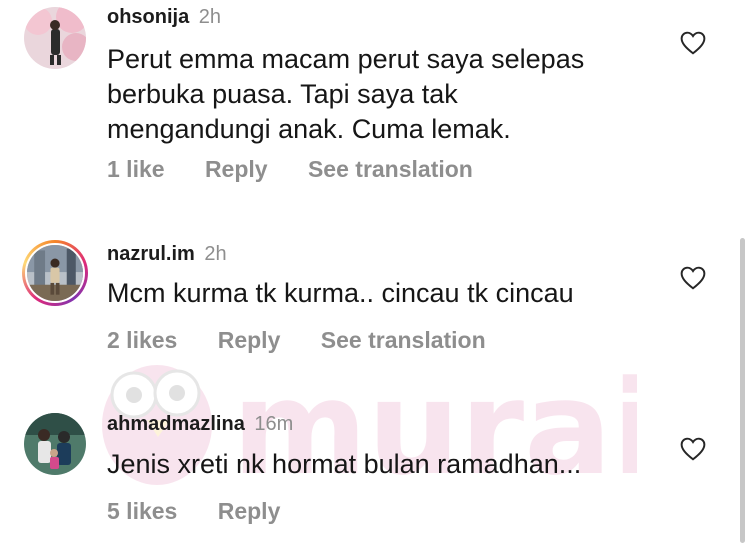 The image size is (750, 548). Describe the element at coordinates (340, 293) in the screenshot. I see `comment-text-line: Mcm kurma tk kurma.. cincau tk cincau` at that location.